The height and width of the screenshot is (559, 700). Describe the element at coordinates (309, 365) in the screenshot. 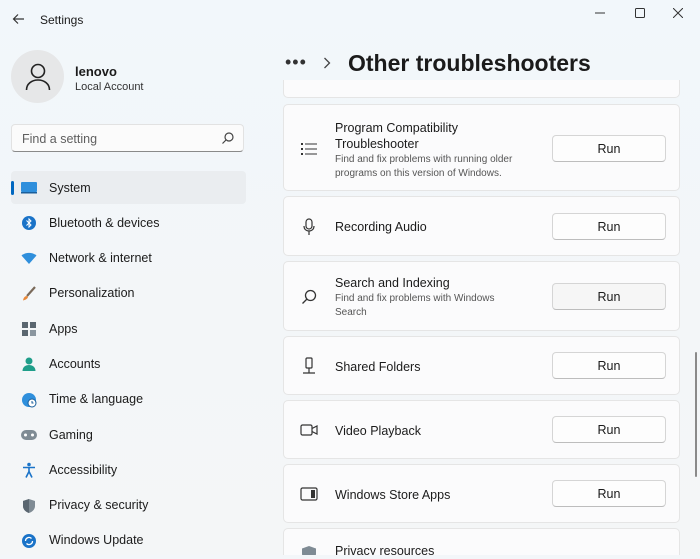

I see `shared-folder-icon` at that location.